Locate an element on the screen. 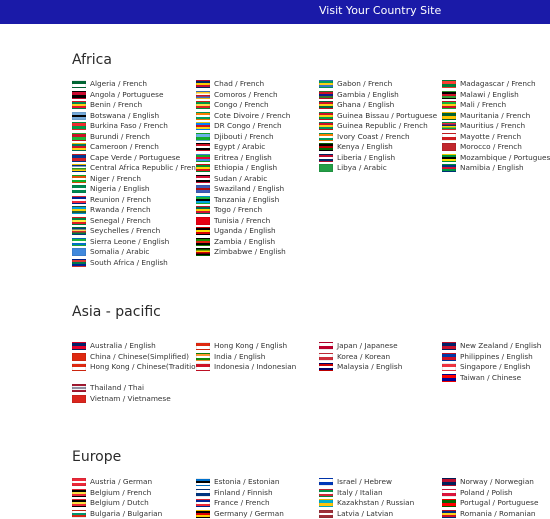  country-link: Senegal / French is located at coordinates (111, 221).